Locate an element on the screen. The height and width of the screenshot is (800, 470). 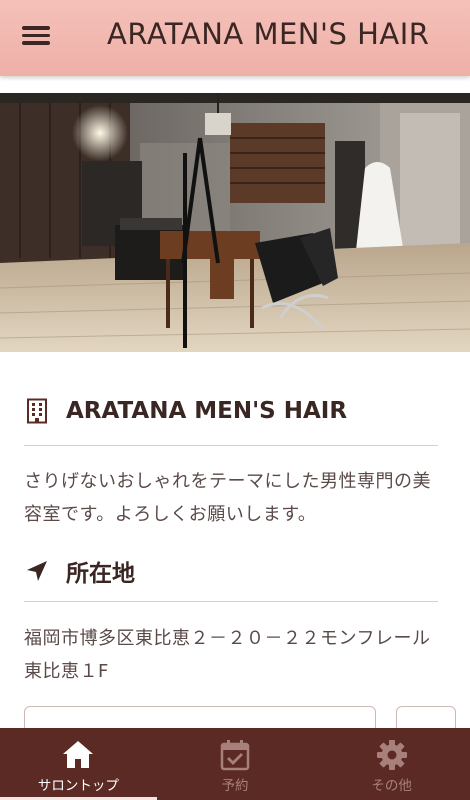
tab-salon-top: サロントップ is located at coordinates (78, 764).